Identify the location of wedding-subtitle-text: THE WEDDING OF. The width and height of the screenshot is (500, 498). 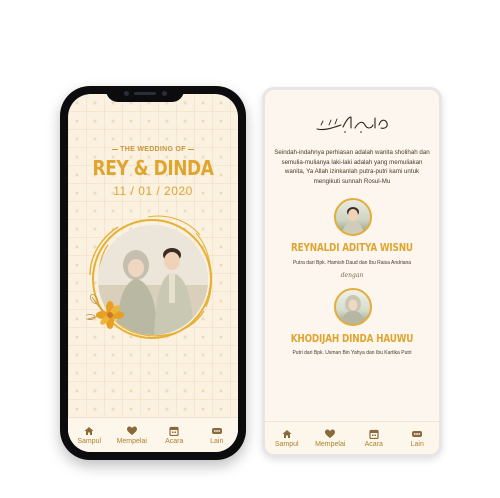
(153, 149).